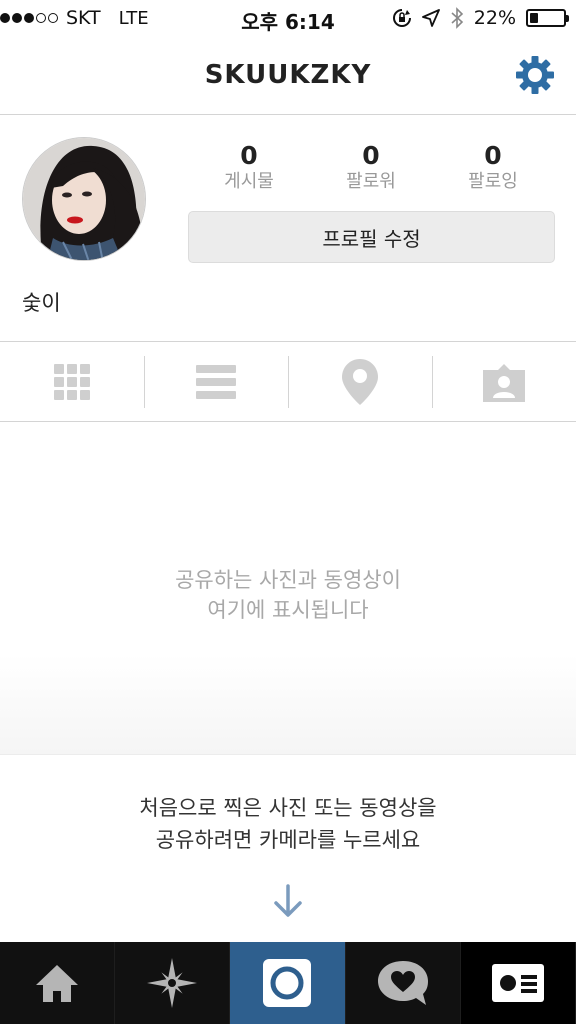 The height and width of the screenshot is (1024, 576). I want to click on empty-state-line: 공유하는 사진과 동영상이, so click(288, 580).